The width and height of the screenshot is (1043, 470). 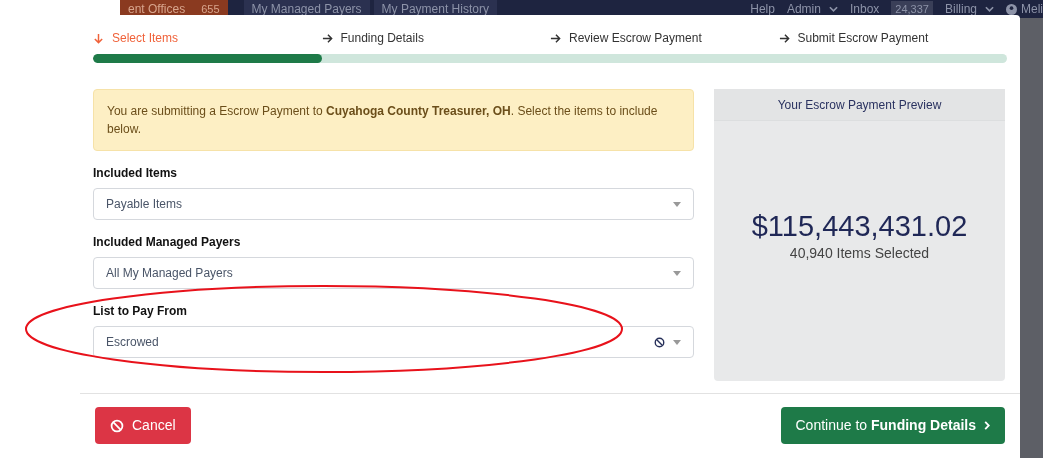 I want to click on wizard-step: Submit Escrow Payment, so click(x=892, y=38).